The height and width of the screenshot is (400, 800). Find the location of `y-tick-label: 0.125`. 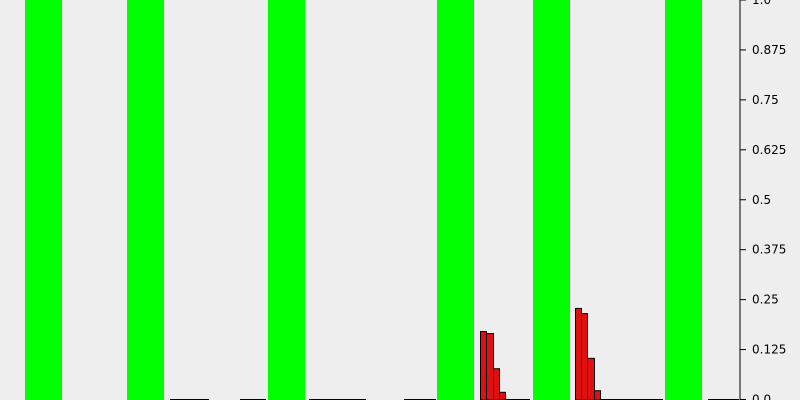

y-tick-label: 0.125 is located at coordinates (769, 350).